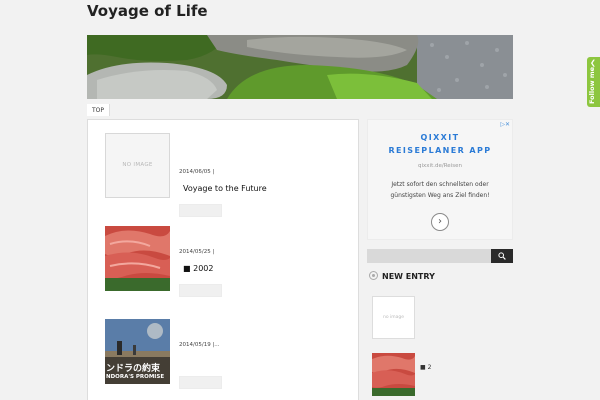 The image size is (600, 400). I want to click on post-thumbnail: NO IMAGE, so click(137, 165).